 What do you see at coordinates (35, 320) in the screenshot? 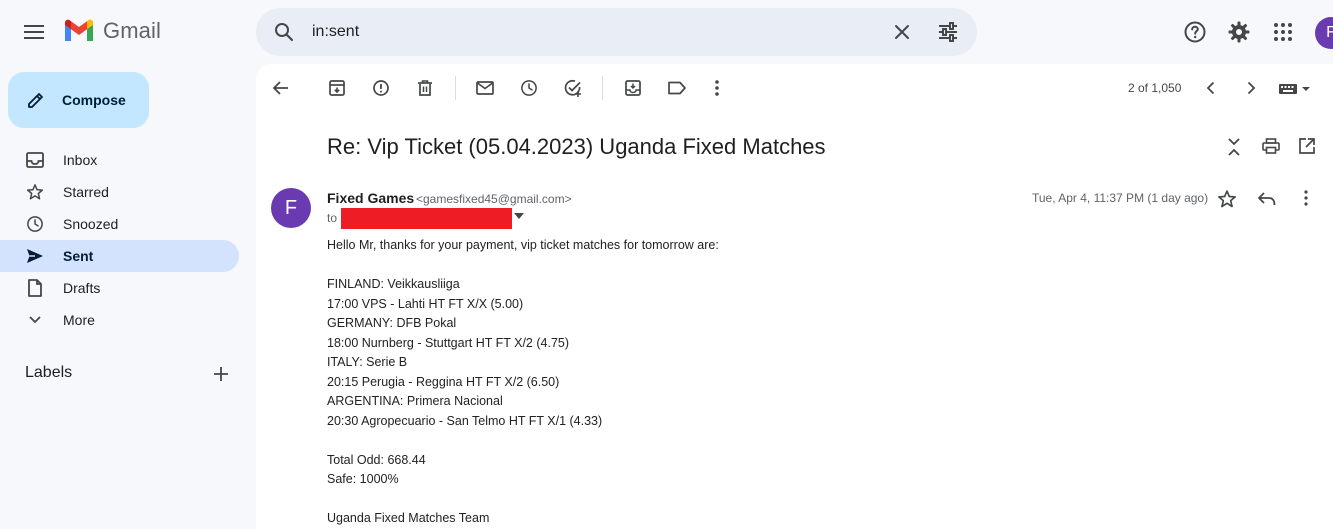
I see `chevron-down-icon` at bounding box center [35, 320].